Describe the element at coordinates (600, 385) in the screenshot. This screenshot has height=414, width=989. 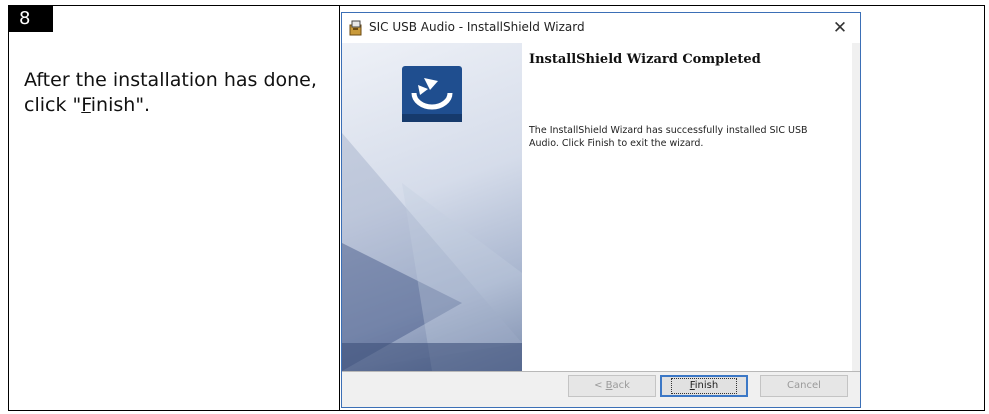
I see `back-button-prefix: <` at that location.